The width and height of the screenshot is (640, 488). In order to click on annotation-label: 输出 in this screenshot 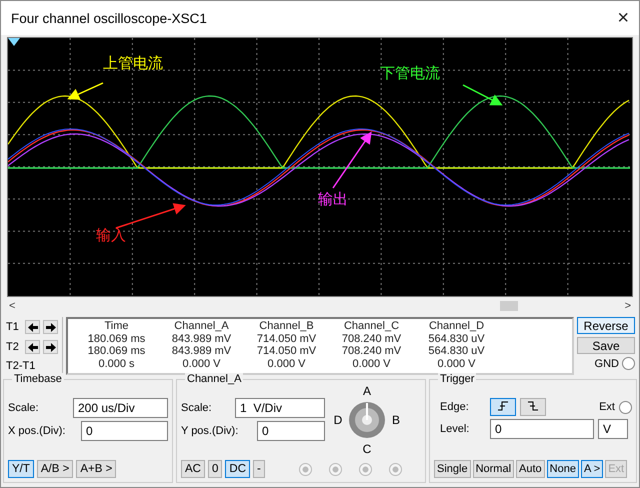, I will do `click(333, 199)`.